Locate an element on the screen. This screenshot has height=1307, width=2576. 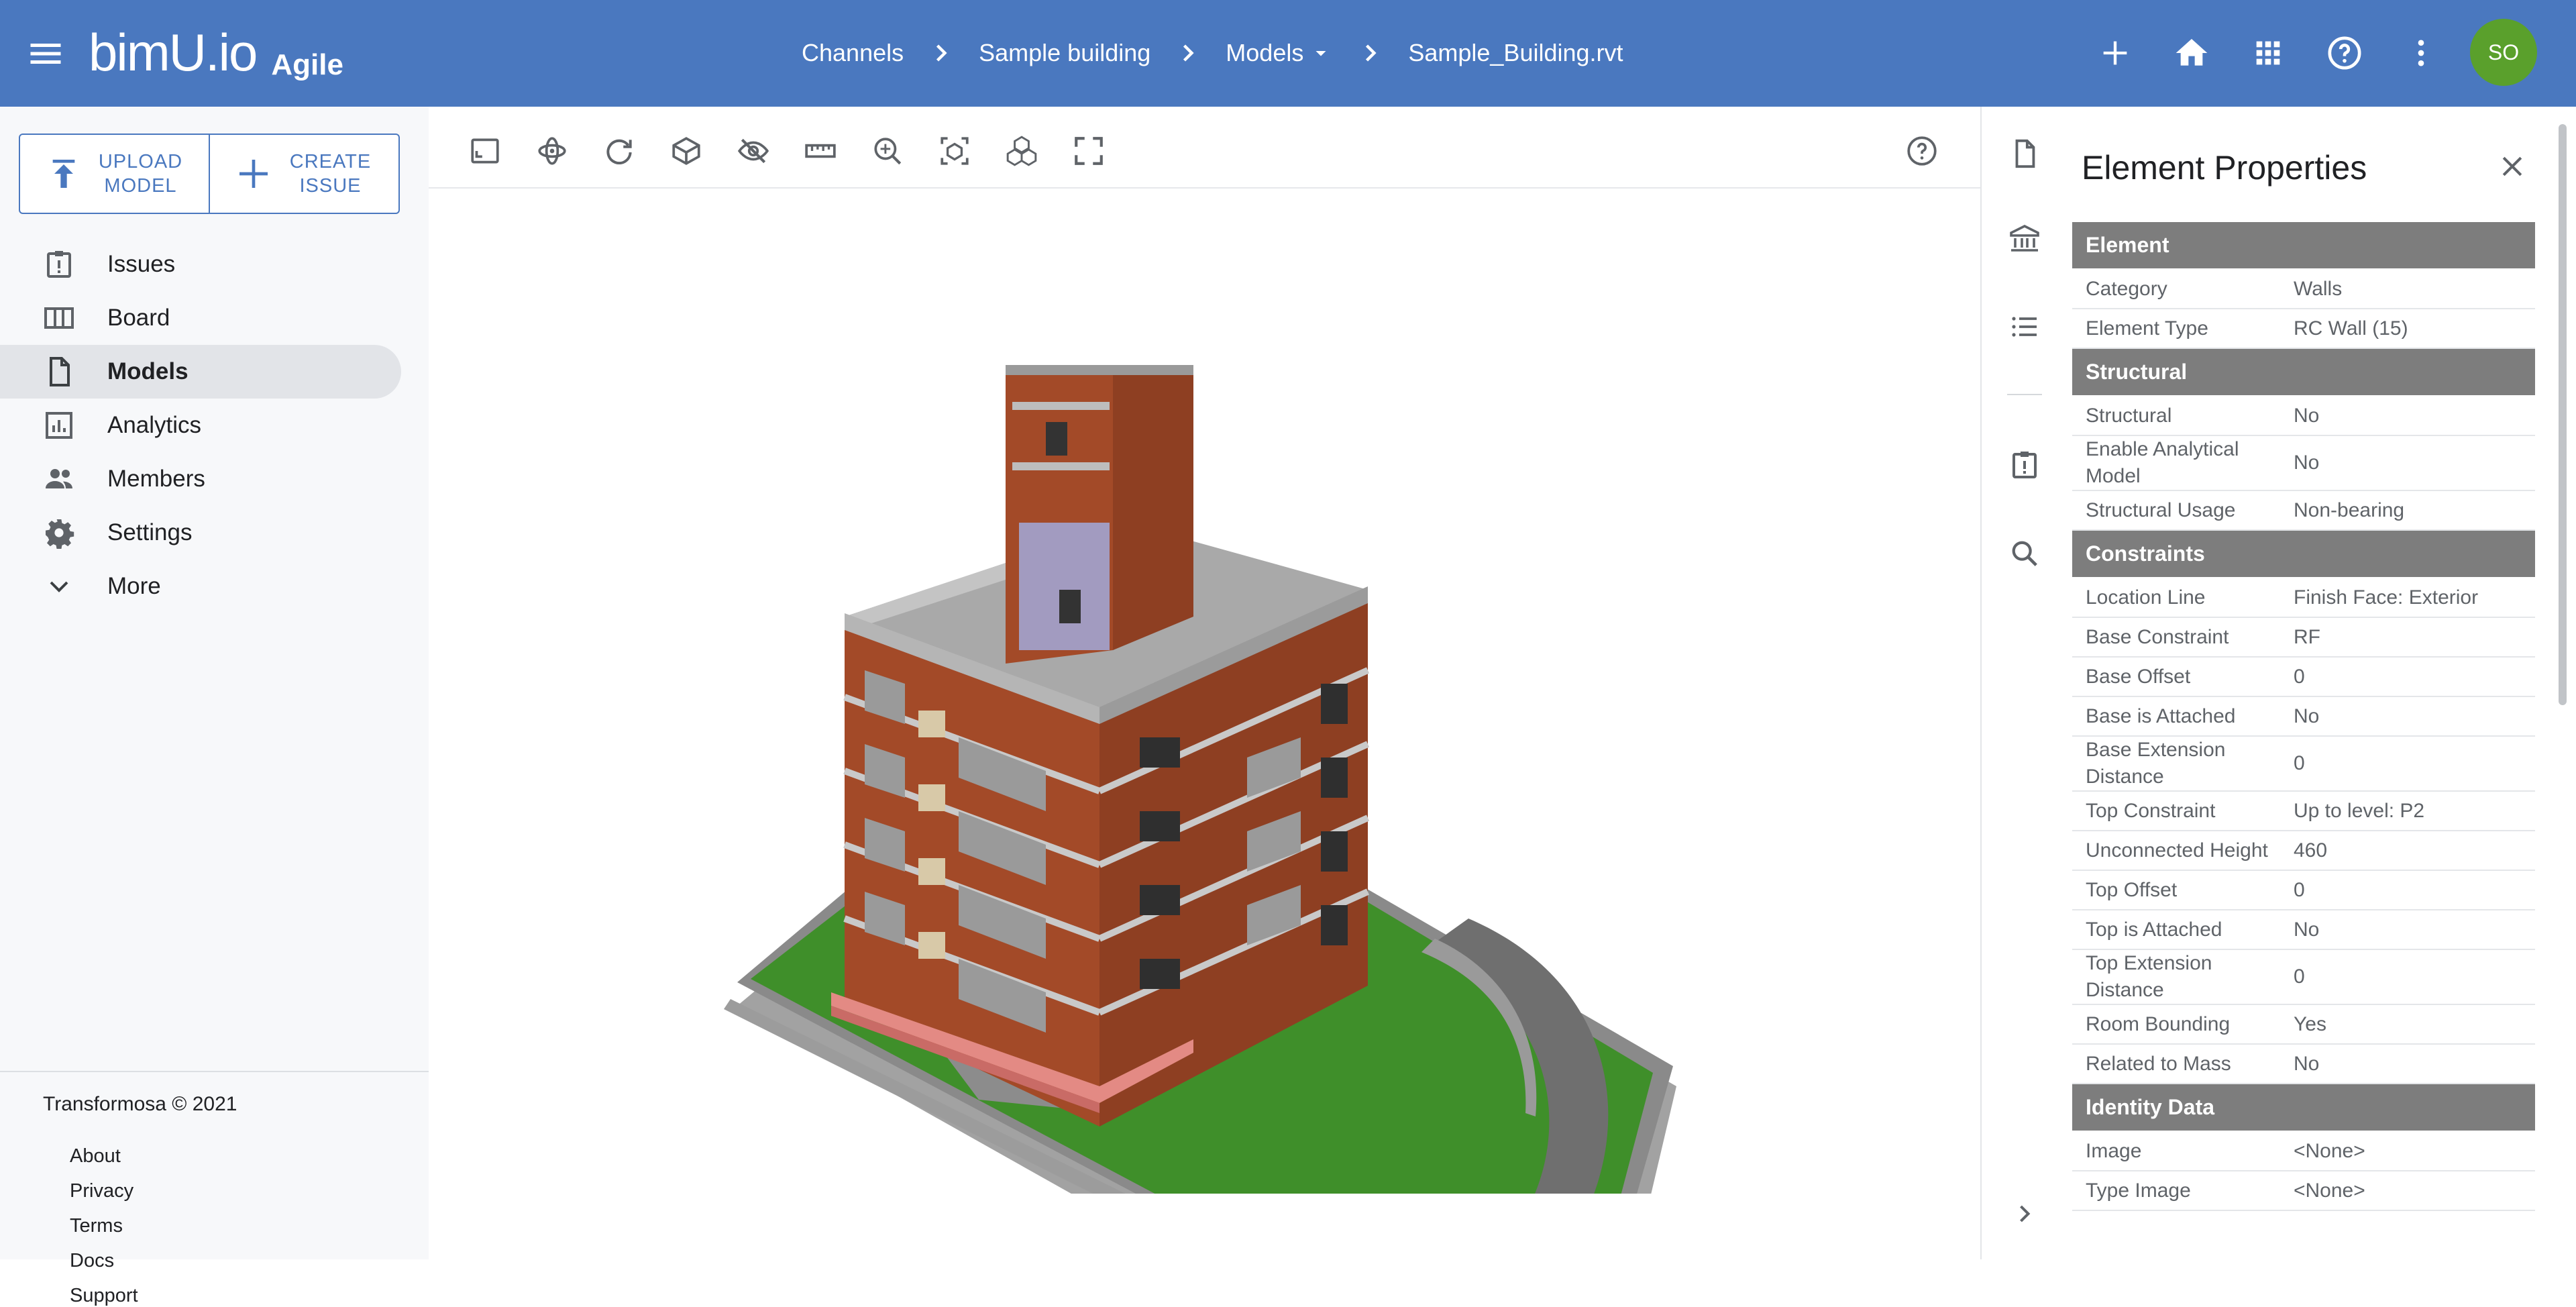
sidebar-item-members: Members is located at coordinates (200, 479).